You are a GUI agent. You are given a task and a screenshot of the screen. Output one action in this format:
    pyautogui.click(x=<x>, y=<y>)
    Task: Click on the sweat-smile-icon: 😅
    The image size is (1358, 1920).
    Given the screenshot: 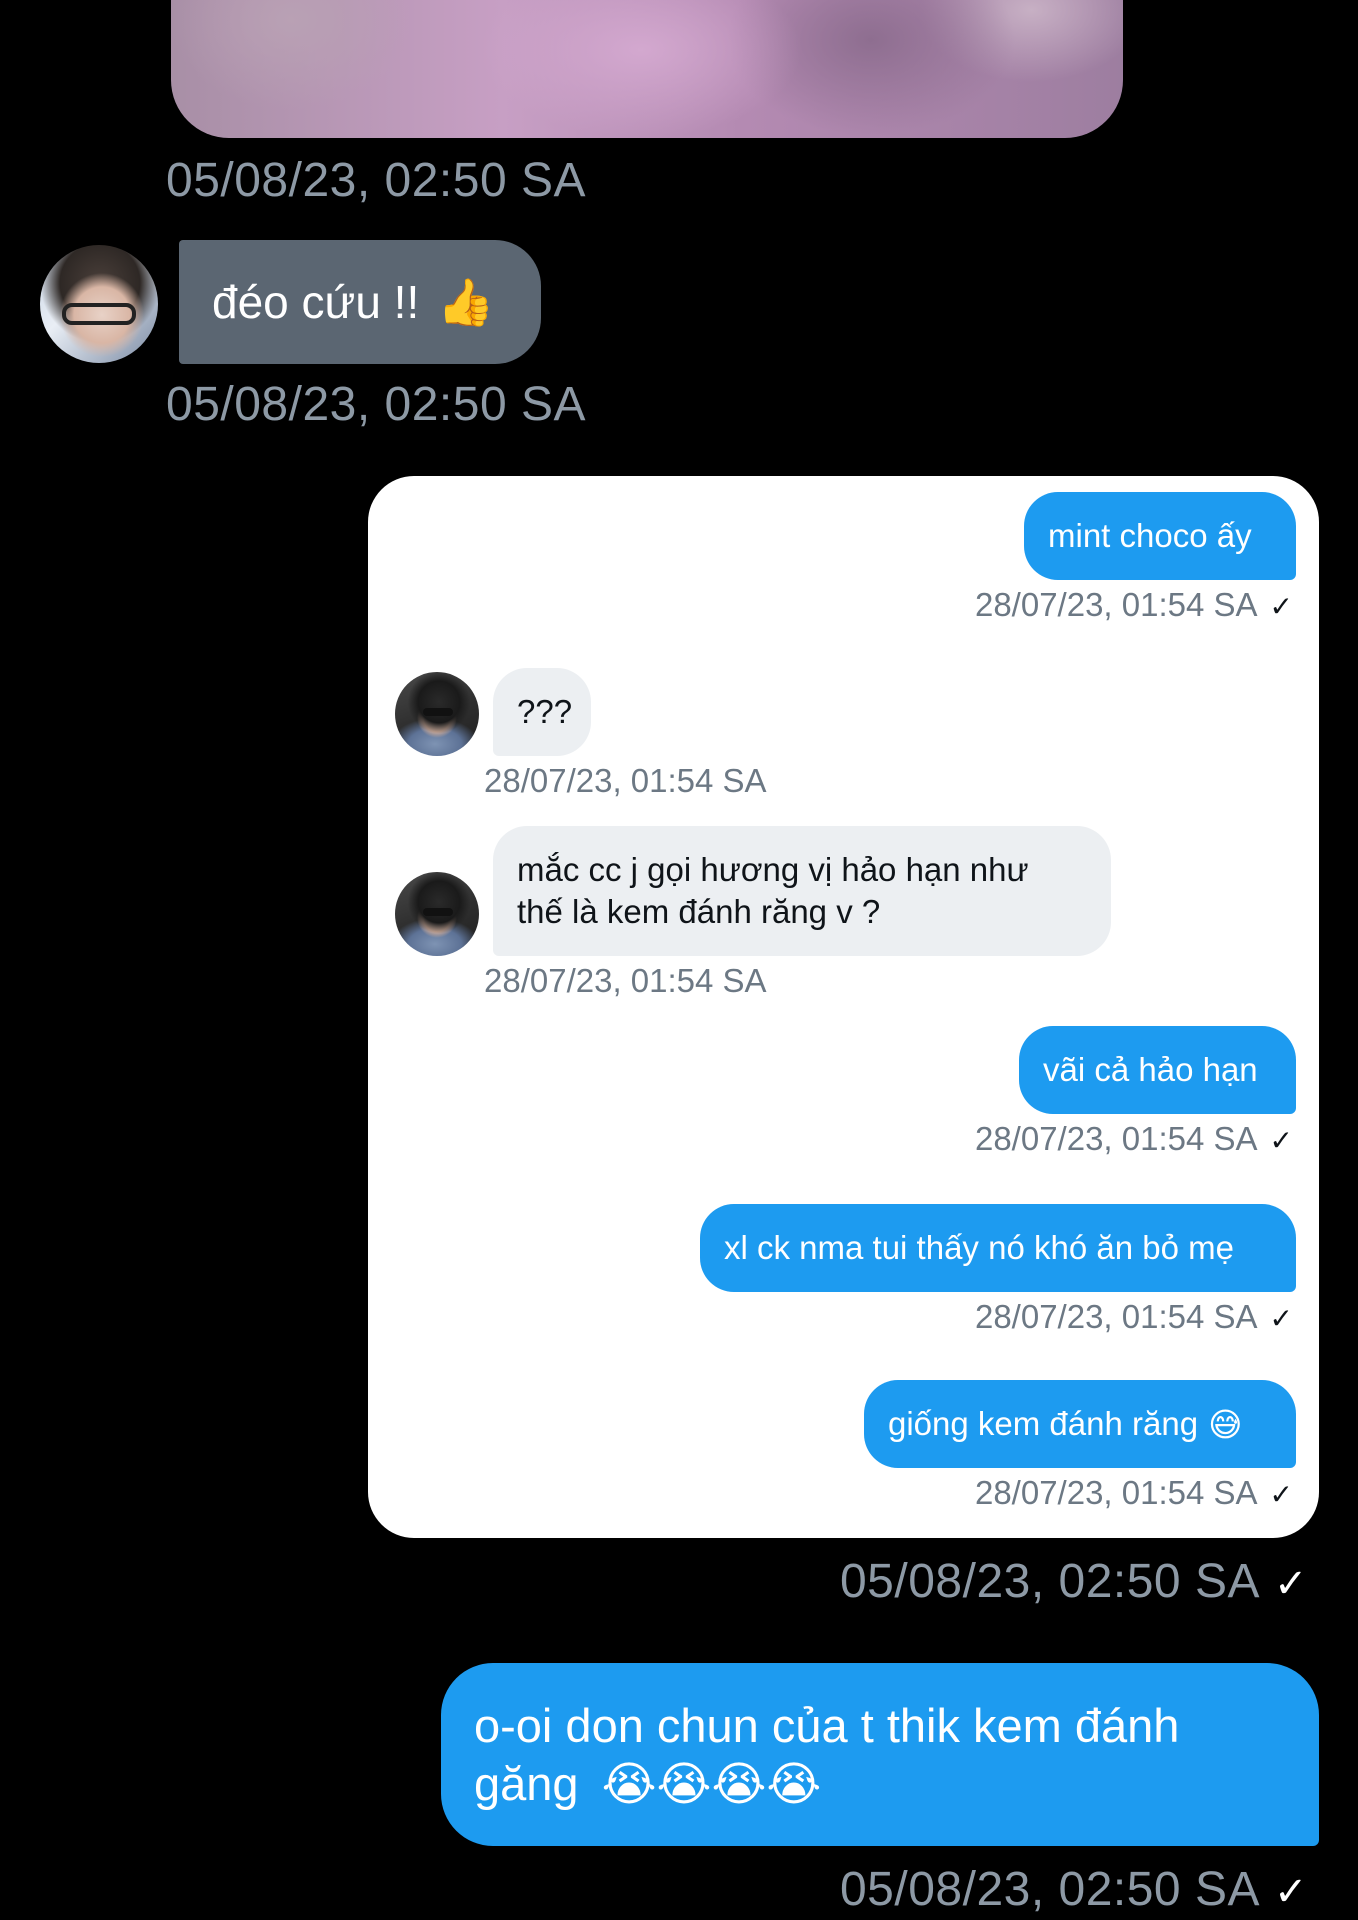 What is the action you would take?
    pyautogui.click(x=1225, y=1424)
    